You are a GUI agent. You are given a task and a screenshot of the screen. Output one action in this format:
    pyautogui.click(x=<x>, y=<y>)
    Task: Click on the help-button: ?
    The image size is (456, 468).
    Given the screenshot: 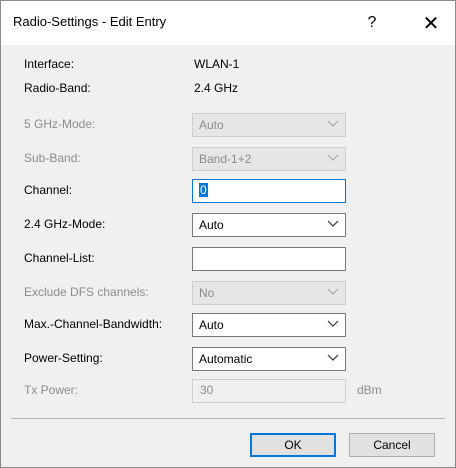 What is the action you would take?
    pyautogui.click(x=372, y=23)
    